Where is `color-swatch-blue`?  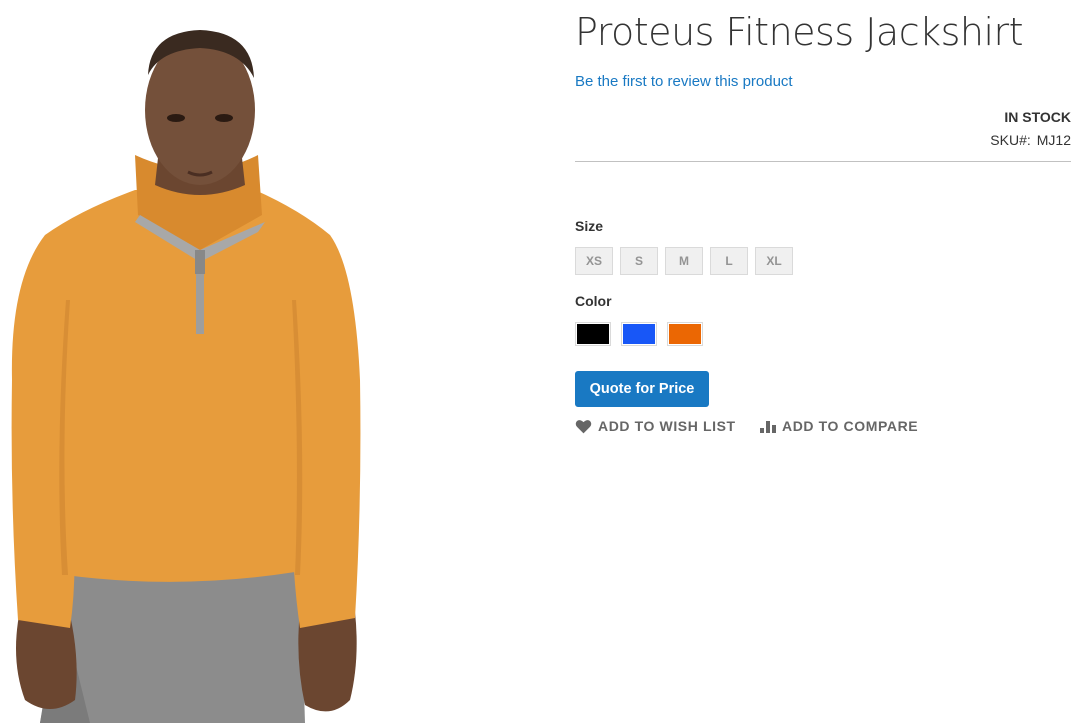 color-swatch-blue is located at coordinates (639, 334).